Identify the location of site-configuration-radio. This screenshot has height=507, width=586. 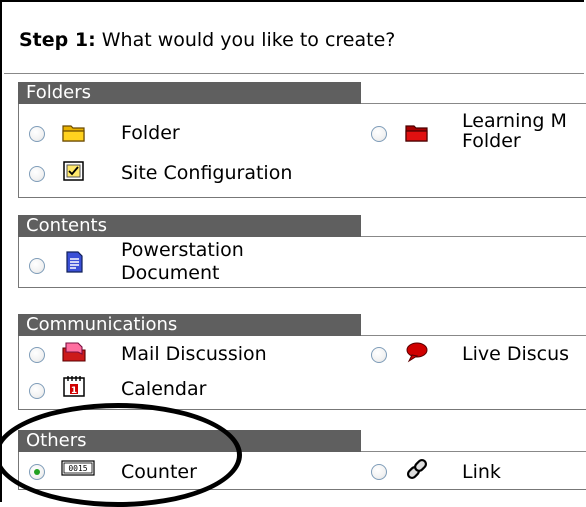
(37, 174).